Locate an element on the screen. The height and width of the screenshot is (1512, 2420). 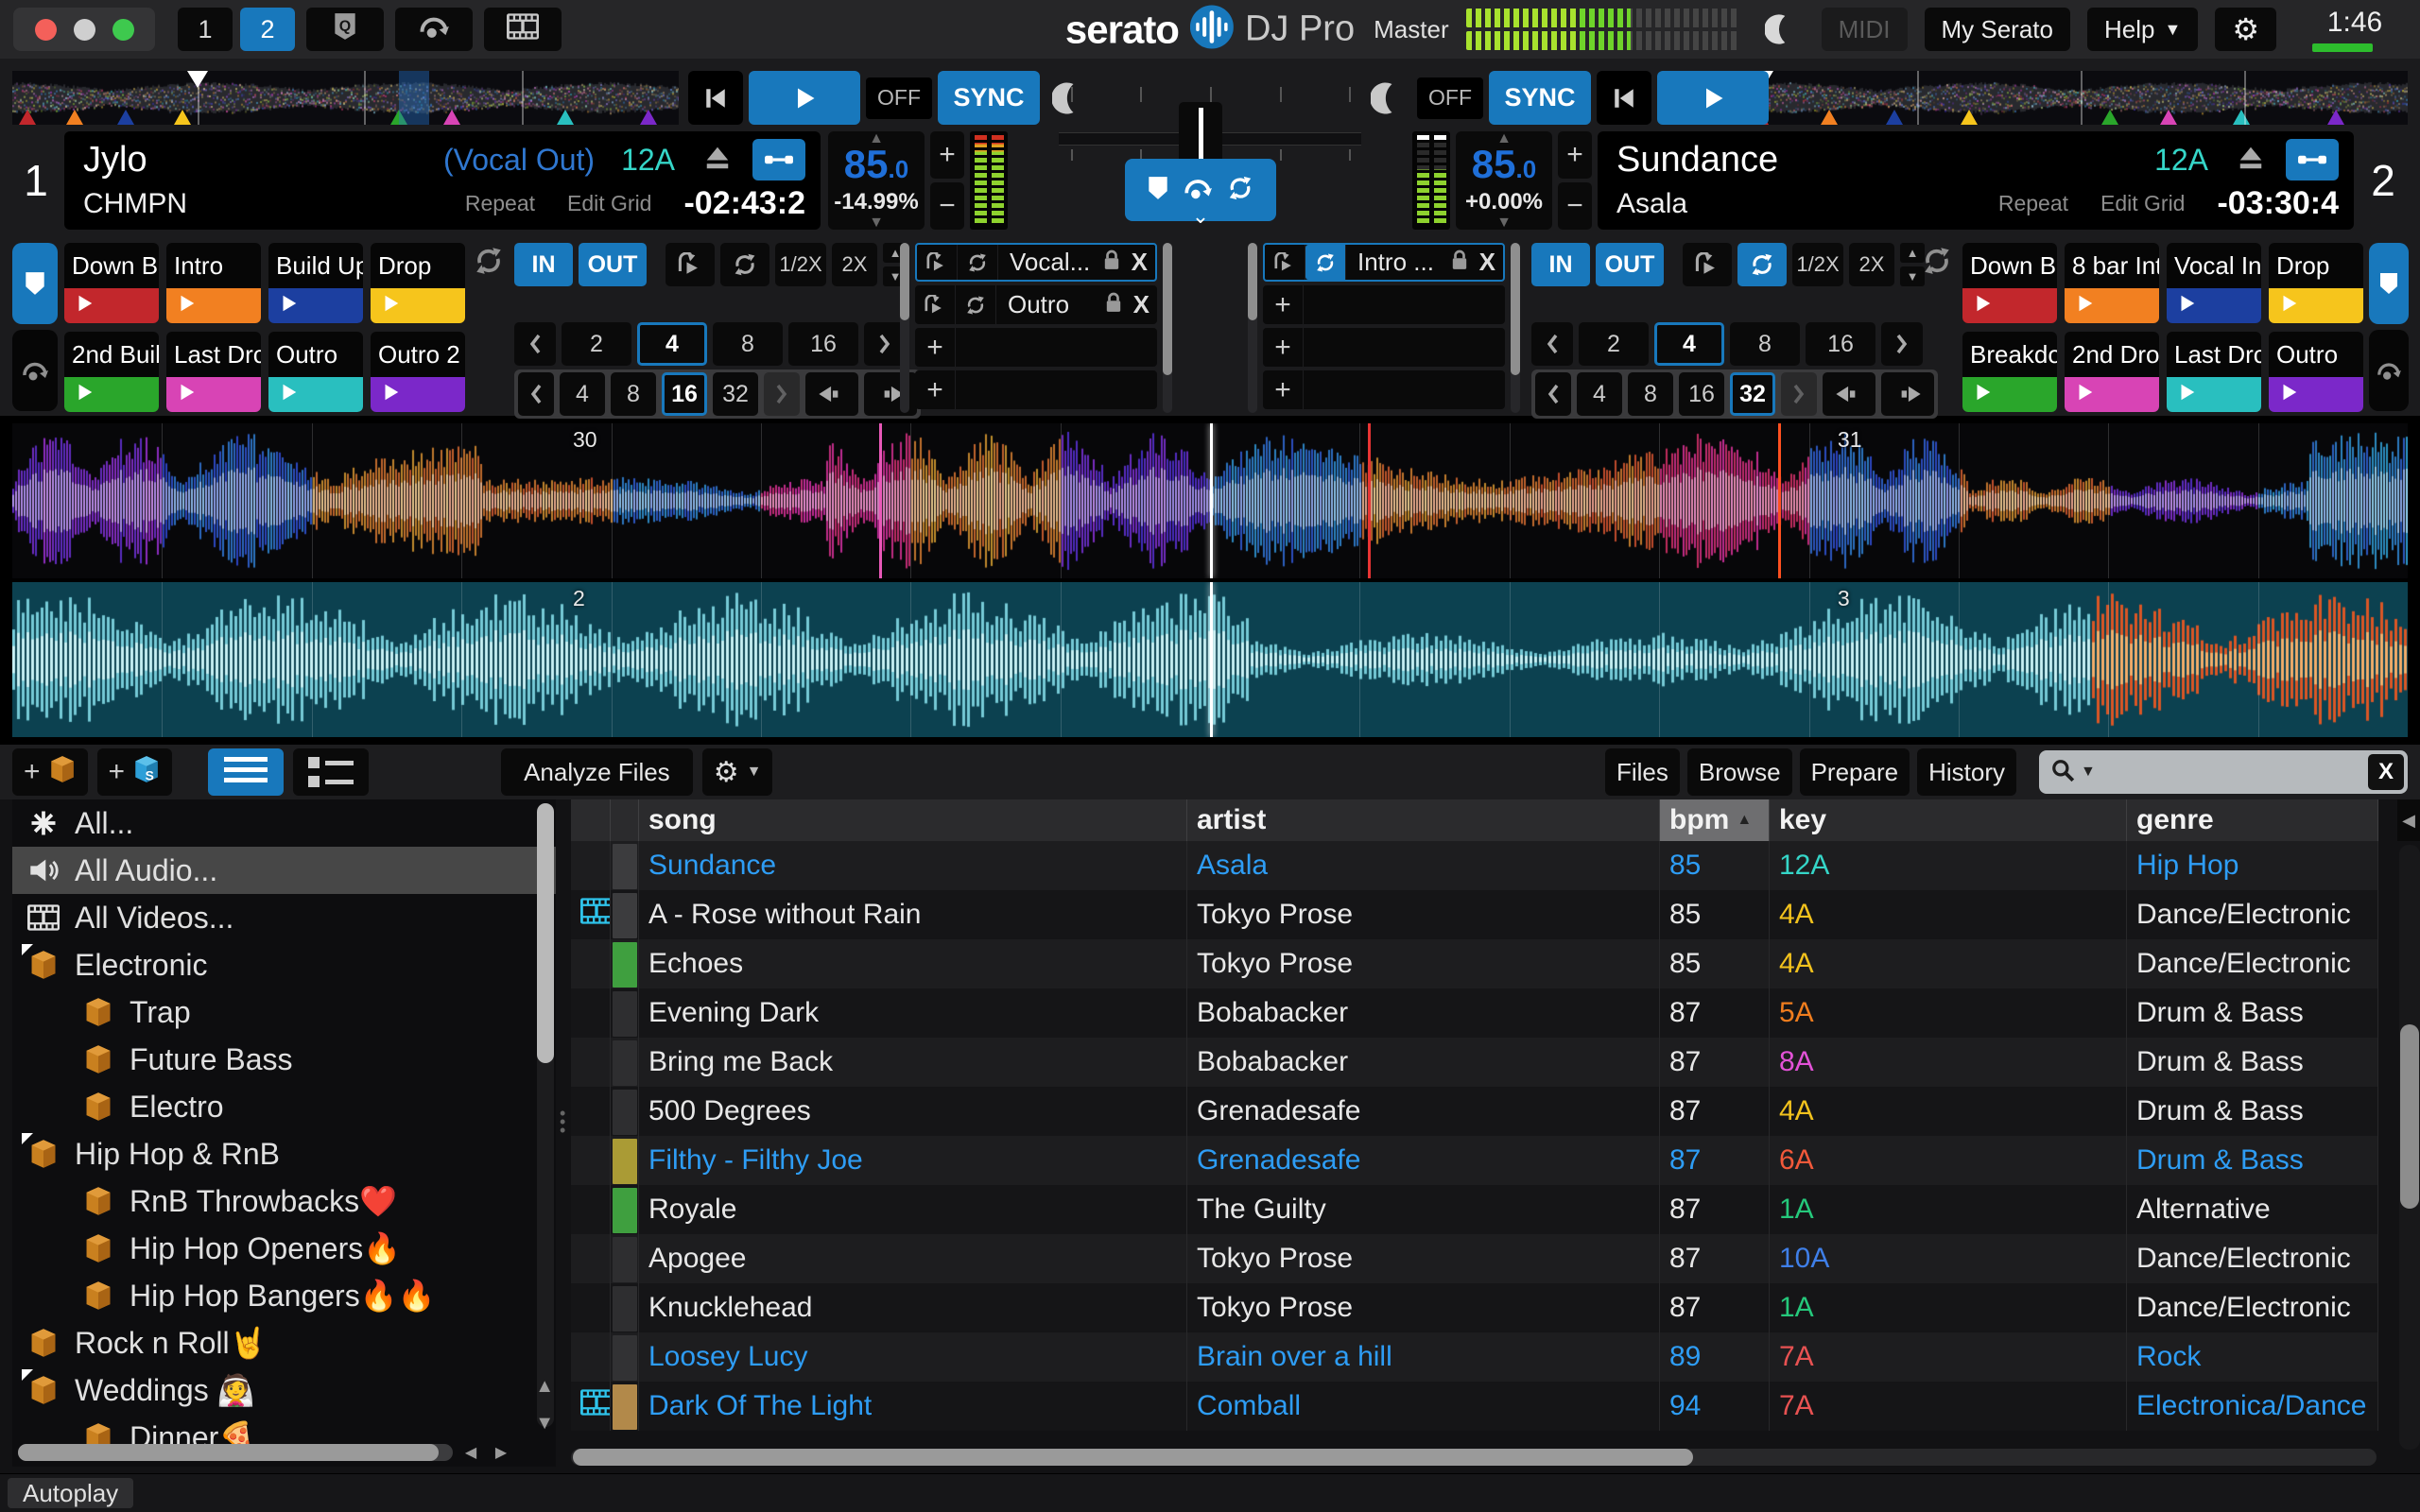
scroll-left-button: ◀ is located at coordinates (471, 1452).